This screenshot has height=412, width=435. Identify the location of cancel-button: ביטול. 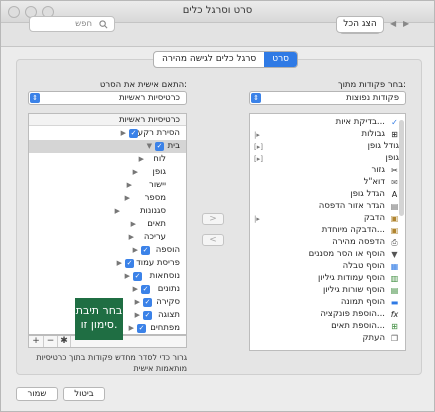
(84, 394).